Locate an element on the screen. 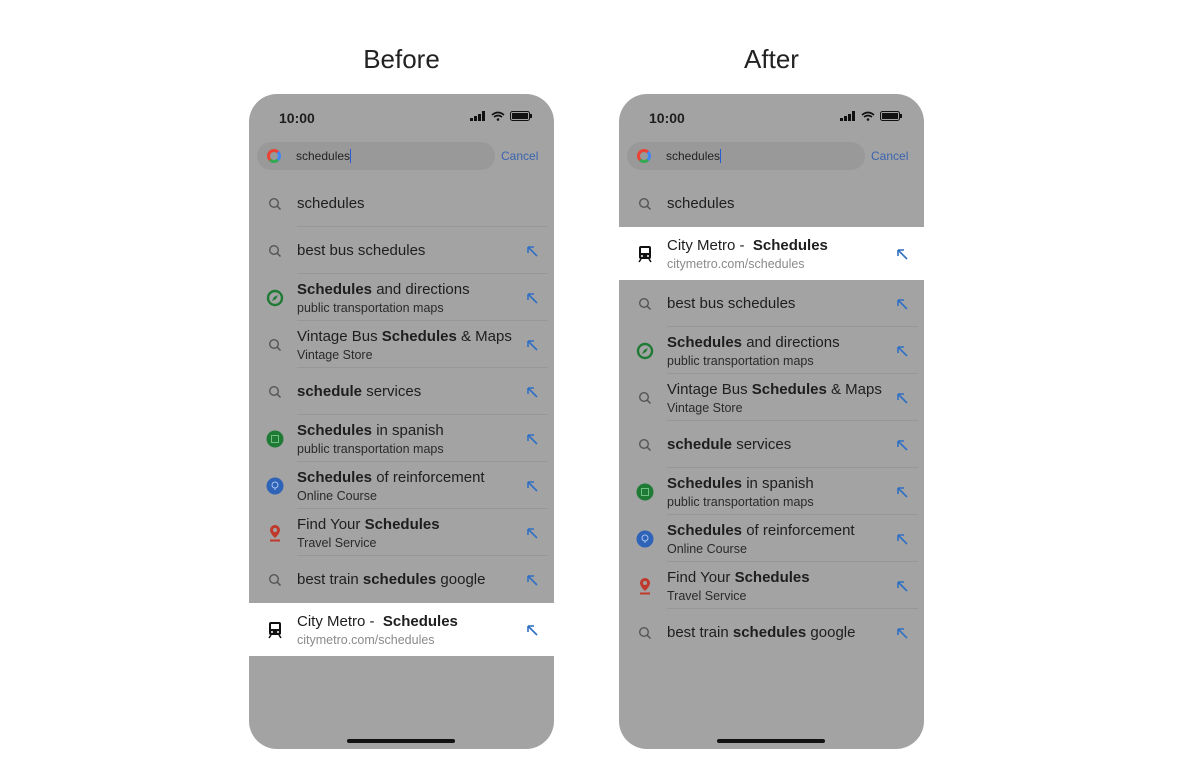  compass-icon is located at coordinates (275, 298).